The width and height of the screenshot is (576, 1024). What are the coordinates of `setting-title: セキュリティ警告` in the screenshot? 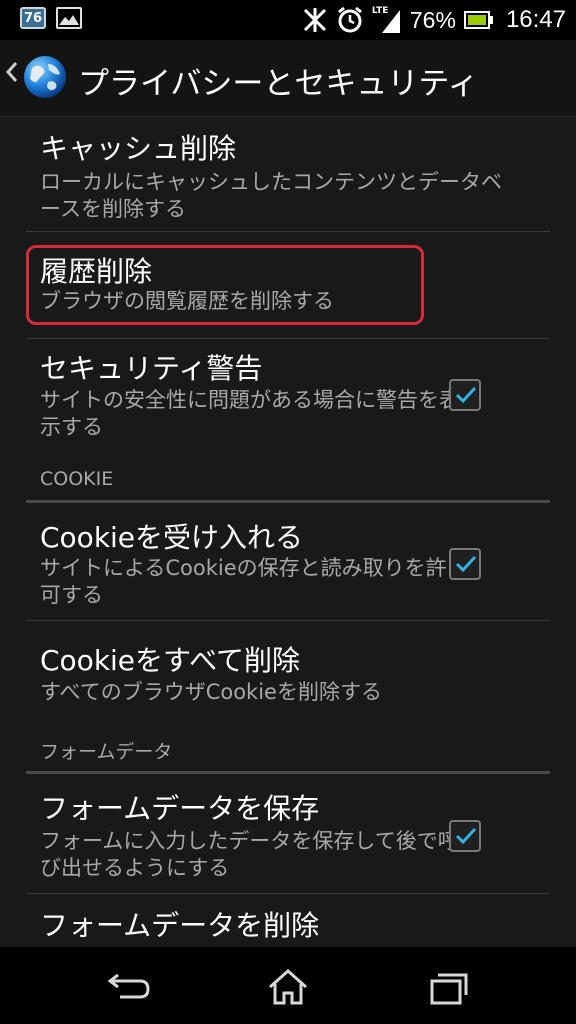 It's located at (151, 368).